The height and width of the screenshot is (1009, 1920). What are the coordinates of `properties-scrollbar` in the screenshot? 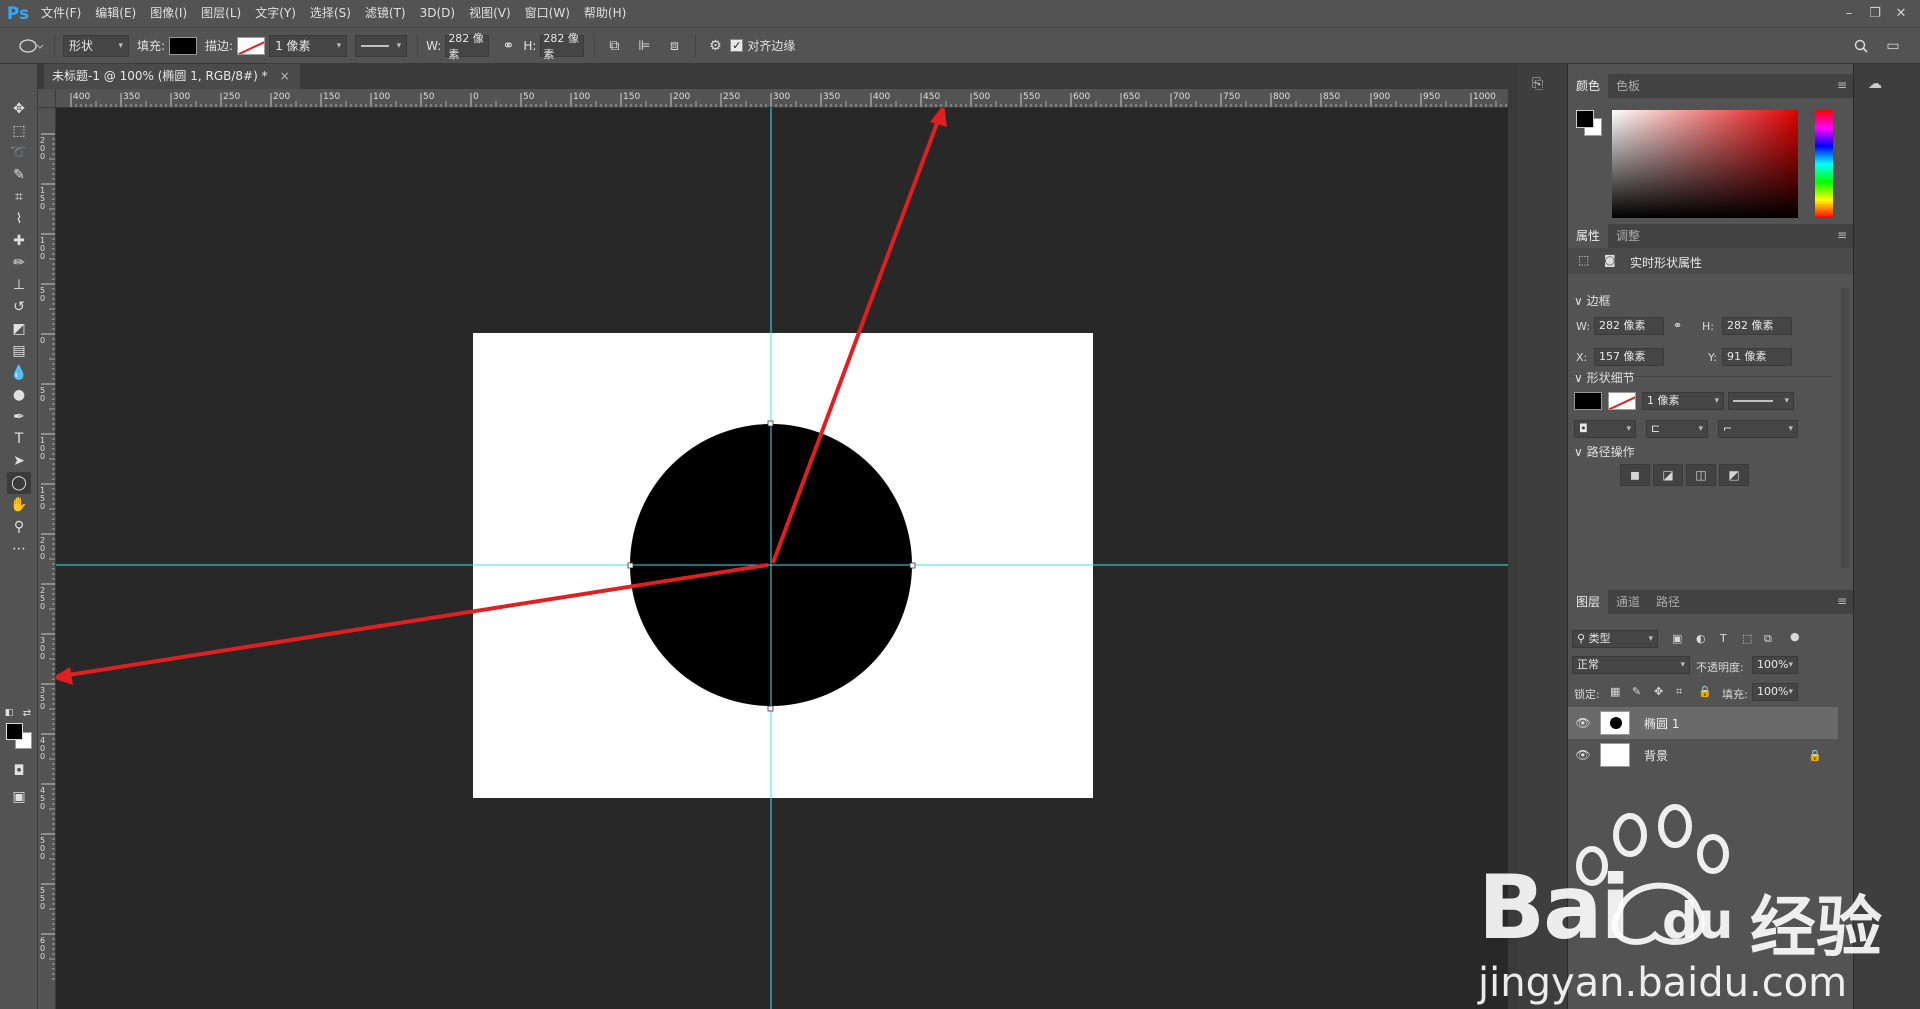 It's located at (1845, 428).